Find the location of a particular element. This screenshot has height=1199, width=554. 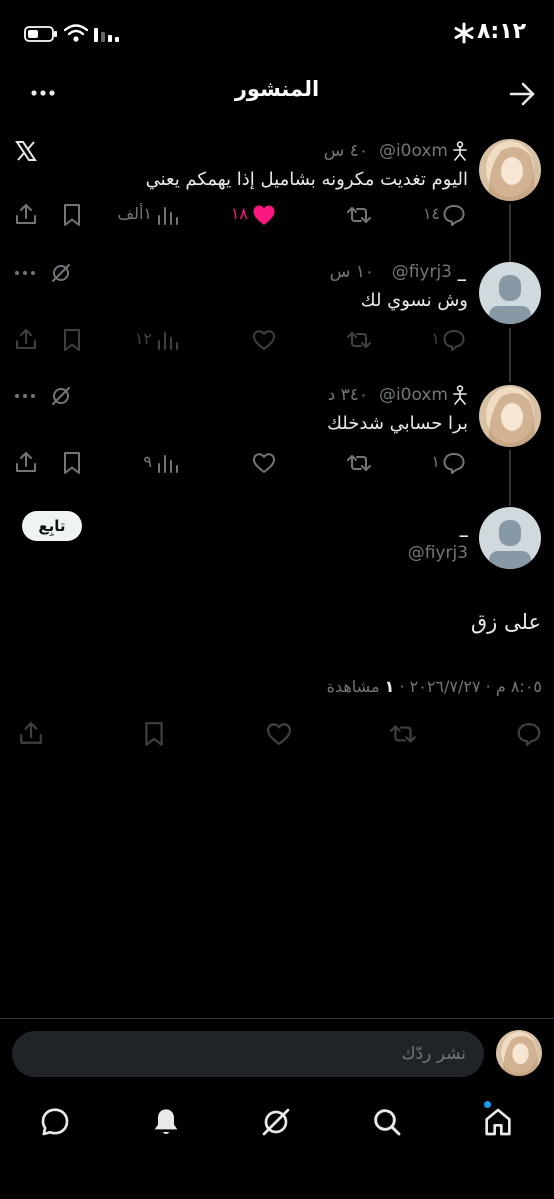

tweet-actions: ١٤ ١٨ ١ألف is located at coordinates (277, 216).